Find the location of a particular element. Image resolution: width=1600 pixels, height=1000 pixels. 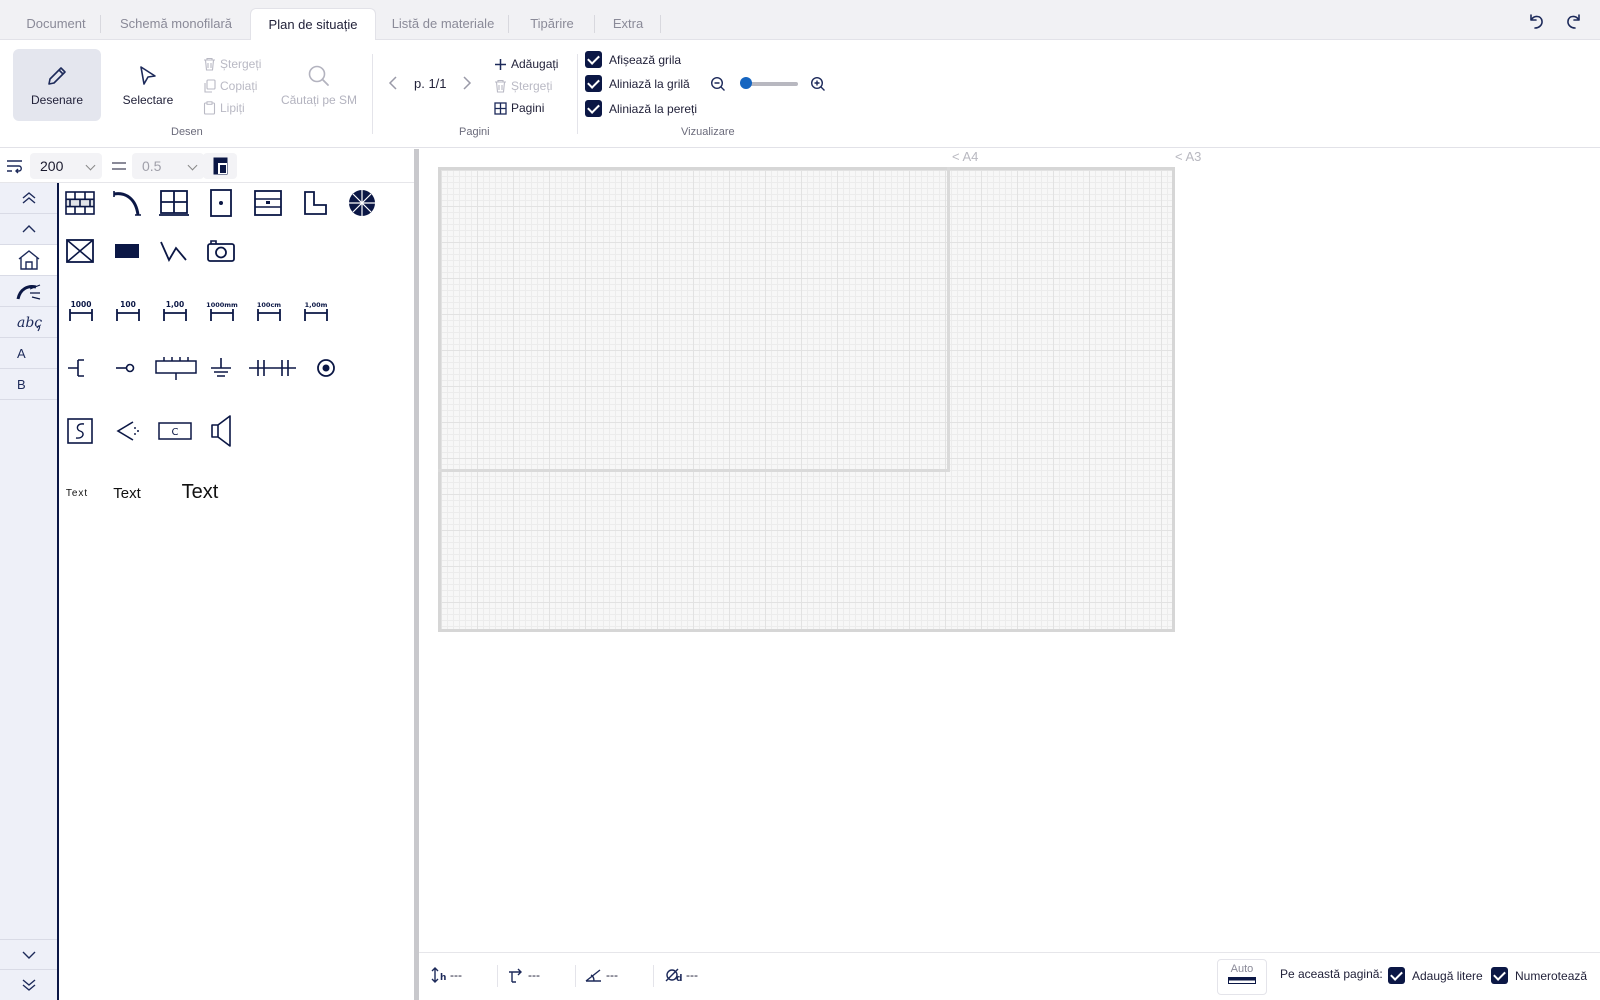

sensor-box-symbol is located at coordinates (80, 431).